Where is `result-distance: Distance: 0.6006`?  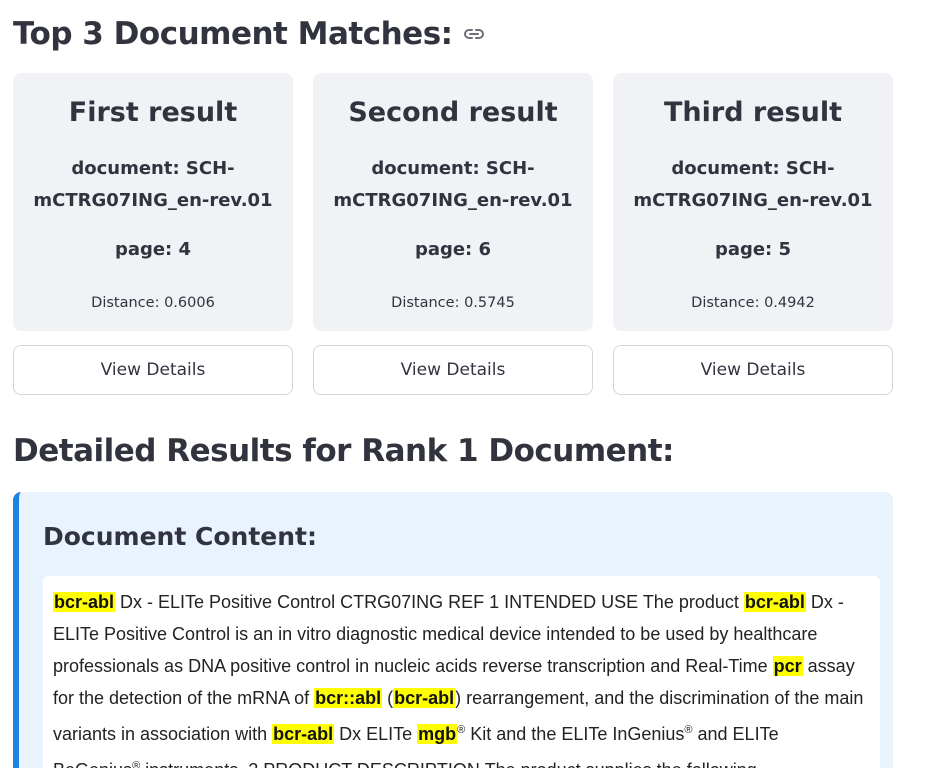 result-distance: Distance: 0.6006 is located at coordinates (153, 303).